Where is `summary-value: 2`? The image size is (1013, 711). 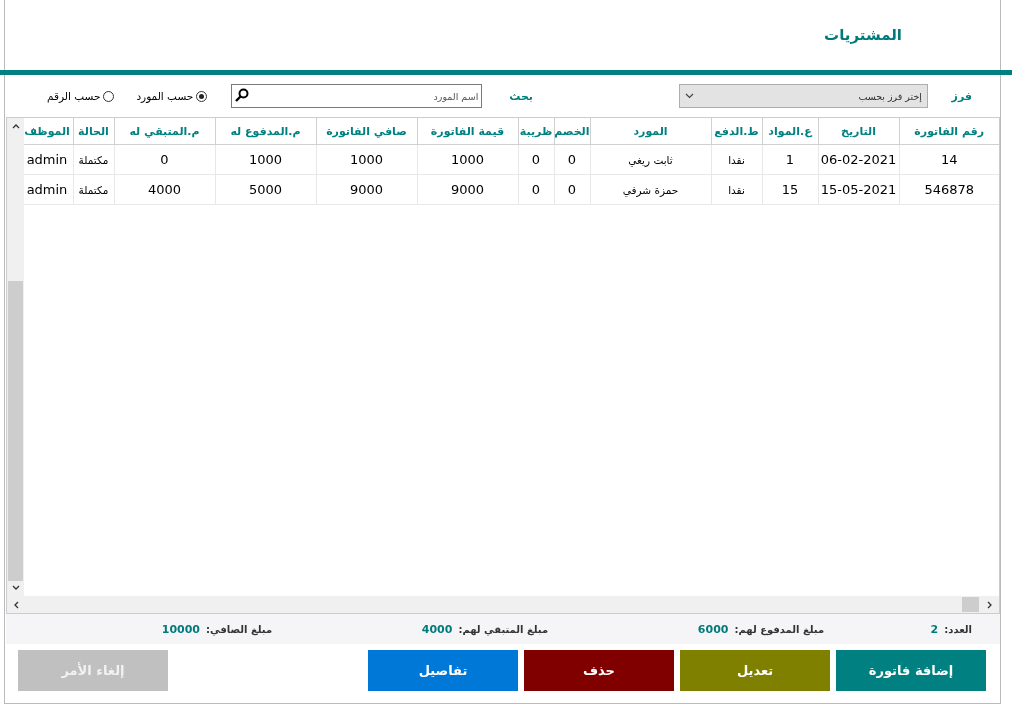 summary-value: 2 is located at coordinates (934, 629).